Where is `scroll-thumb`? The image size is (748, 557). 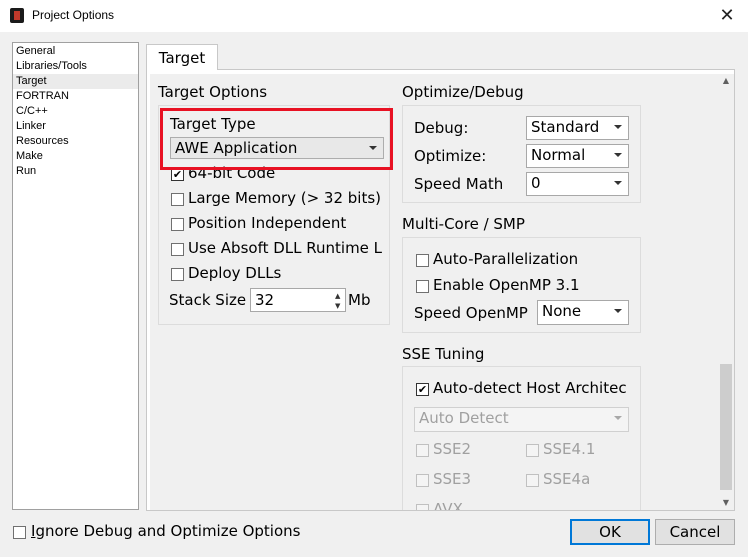
scroll-thumb is located at coordinates (726, 427).